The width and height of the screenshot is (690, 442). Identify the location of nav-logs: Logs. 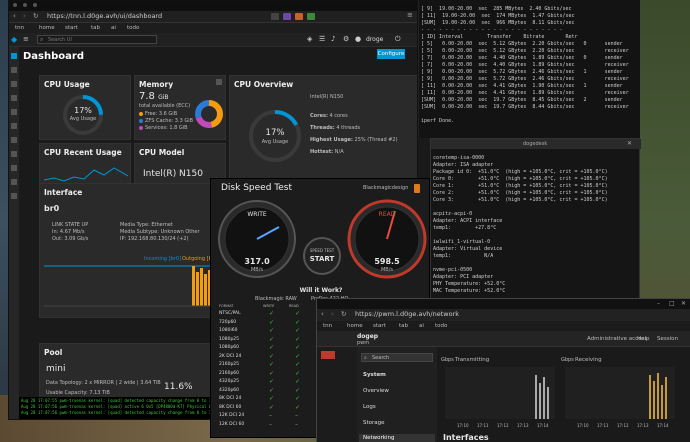
(369, 407).